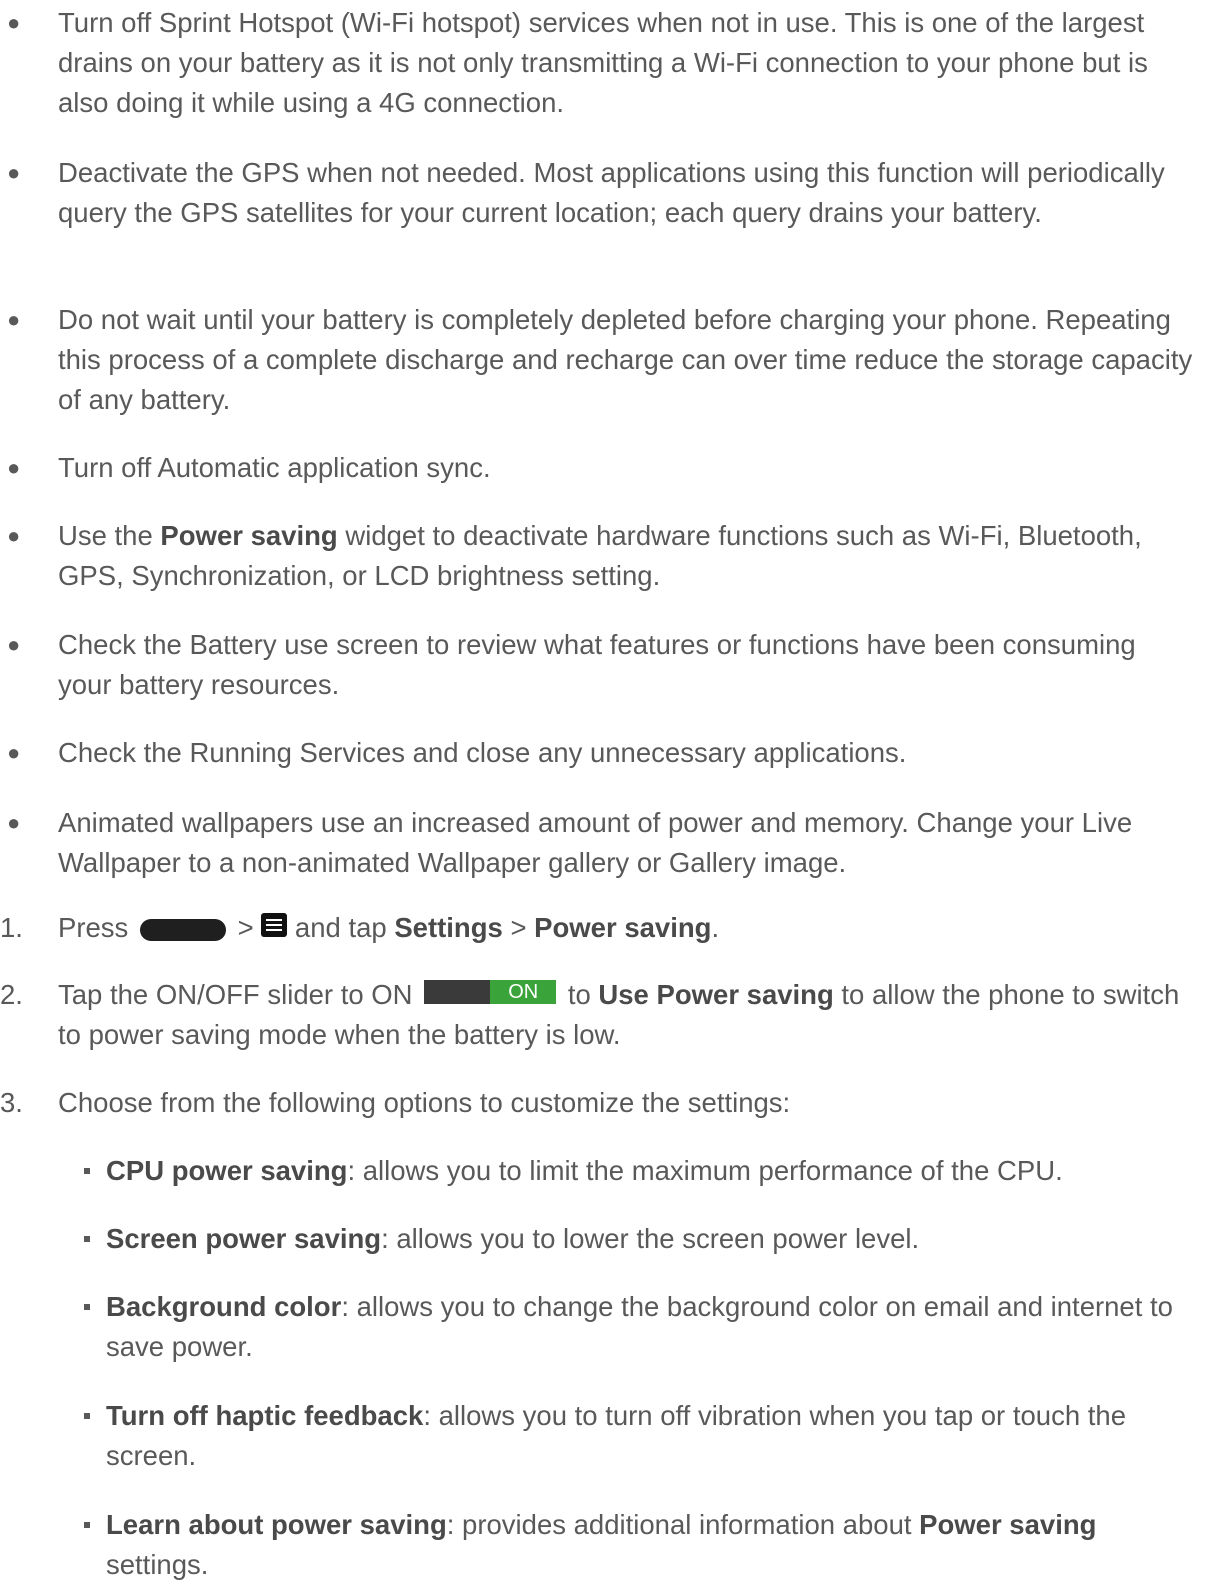 The height and width of the screenshot is (1585, 1215). I want to click on step-number: 2., so click(11, 994).